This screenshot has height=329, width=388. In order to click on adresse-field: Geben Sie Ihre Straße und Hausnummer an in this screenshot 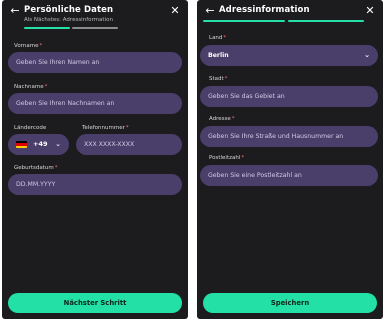, I will do `click(289, 136)`.